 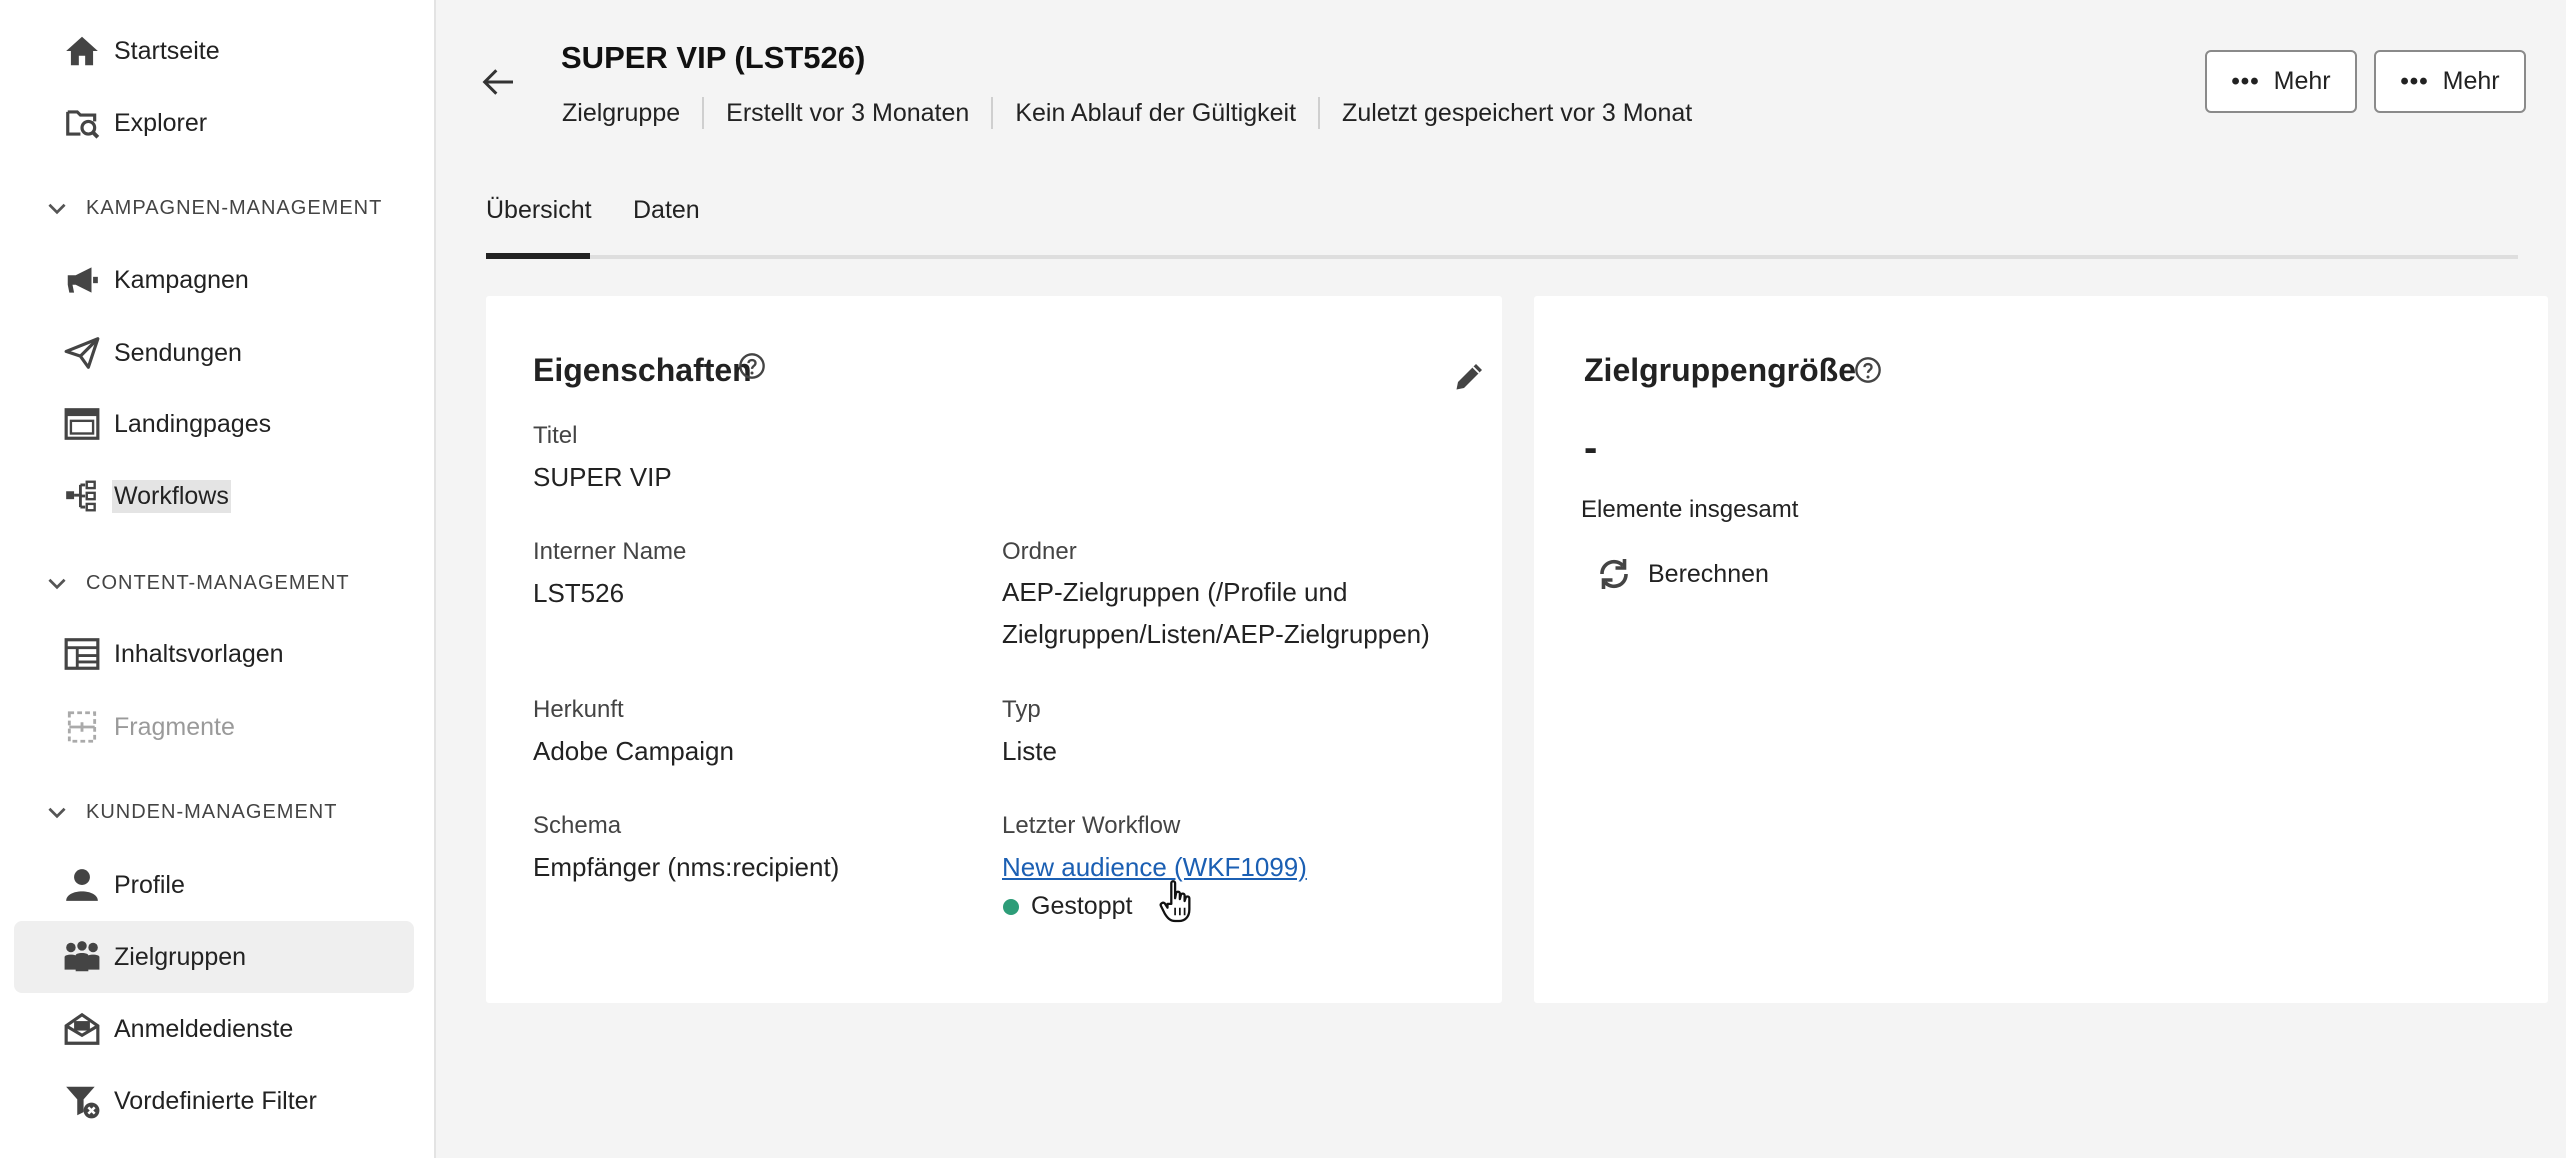 I want to click on meta-expiry: Kein Ablauf der Gültigkeit, so click(x=1156, y=112).